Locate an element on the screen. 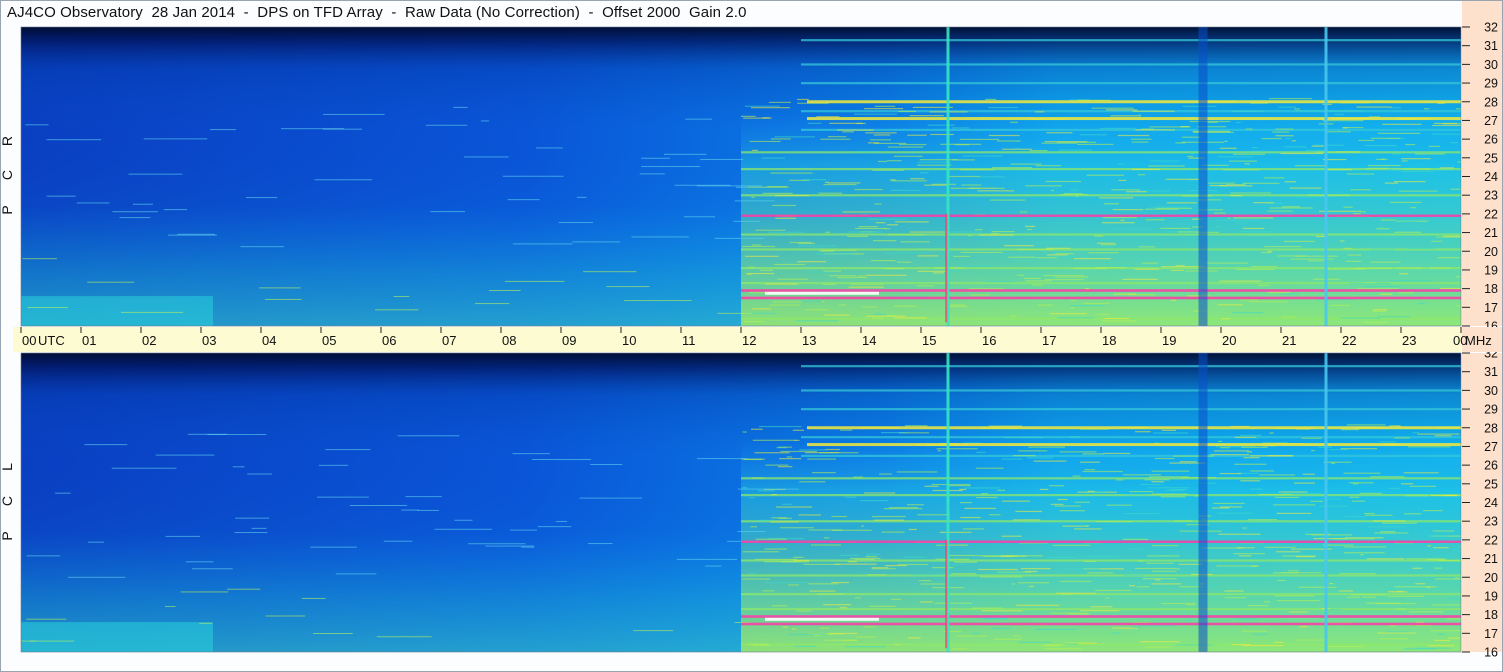  frequency-tick-label: 19 is located at coordinates (1491, 270).